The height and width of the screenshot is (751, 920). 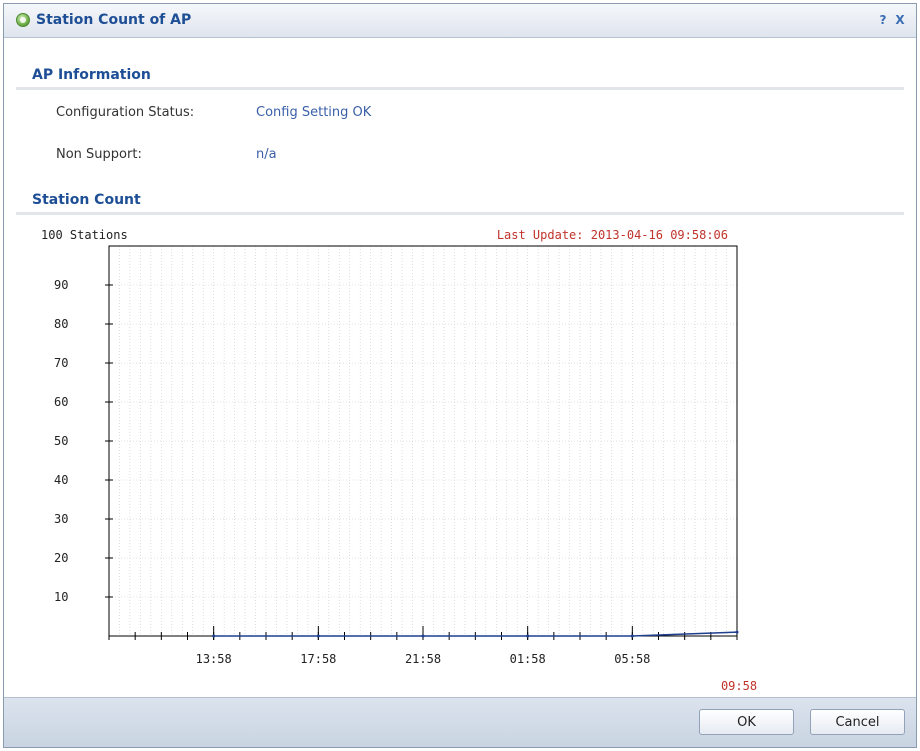 I want to click on y-tick-label: 80, so click(x=61, y=324).